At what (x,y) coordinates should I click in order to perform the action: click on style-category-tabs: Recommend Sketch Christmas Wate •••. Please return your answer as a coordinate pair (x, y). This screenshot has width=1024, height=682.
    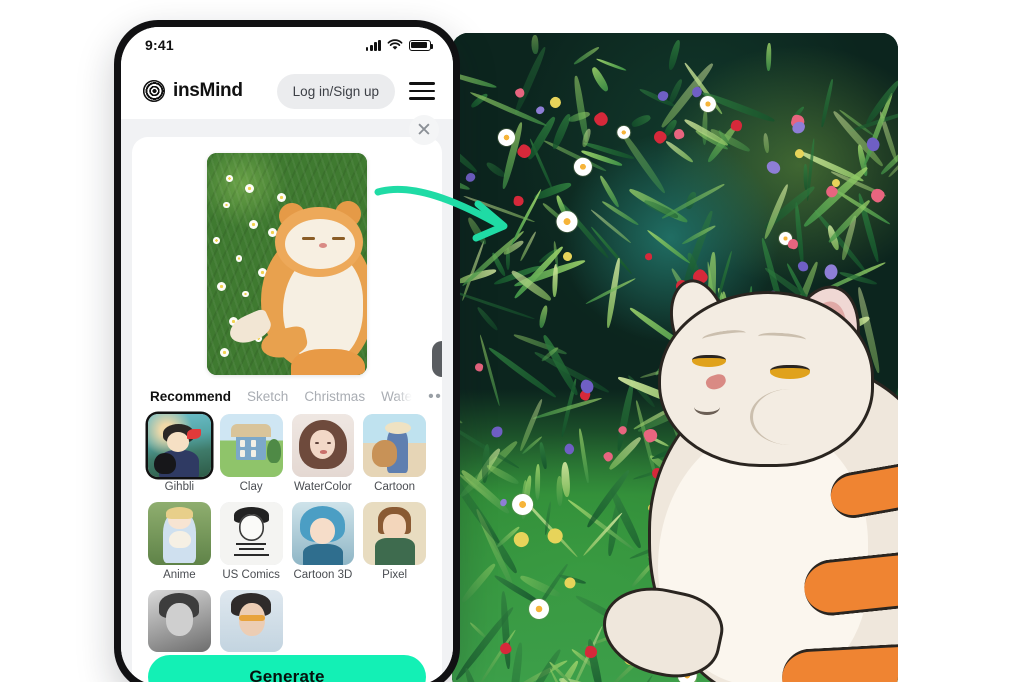
    Looking at the image, I should click on (296, 396).